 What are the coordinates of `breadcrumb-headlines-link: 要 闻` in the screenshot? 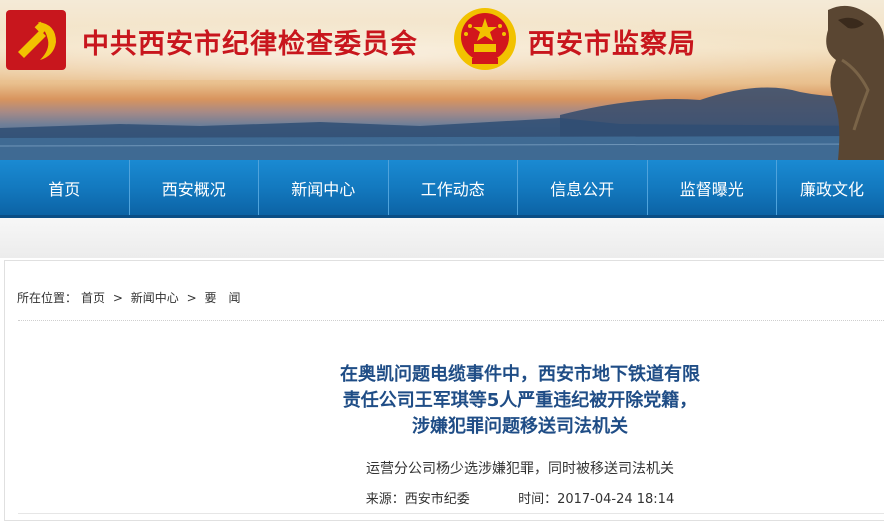 It's located at (222, 298).